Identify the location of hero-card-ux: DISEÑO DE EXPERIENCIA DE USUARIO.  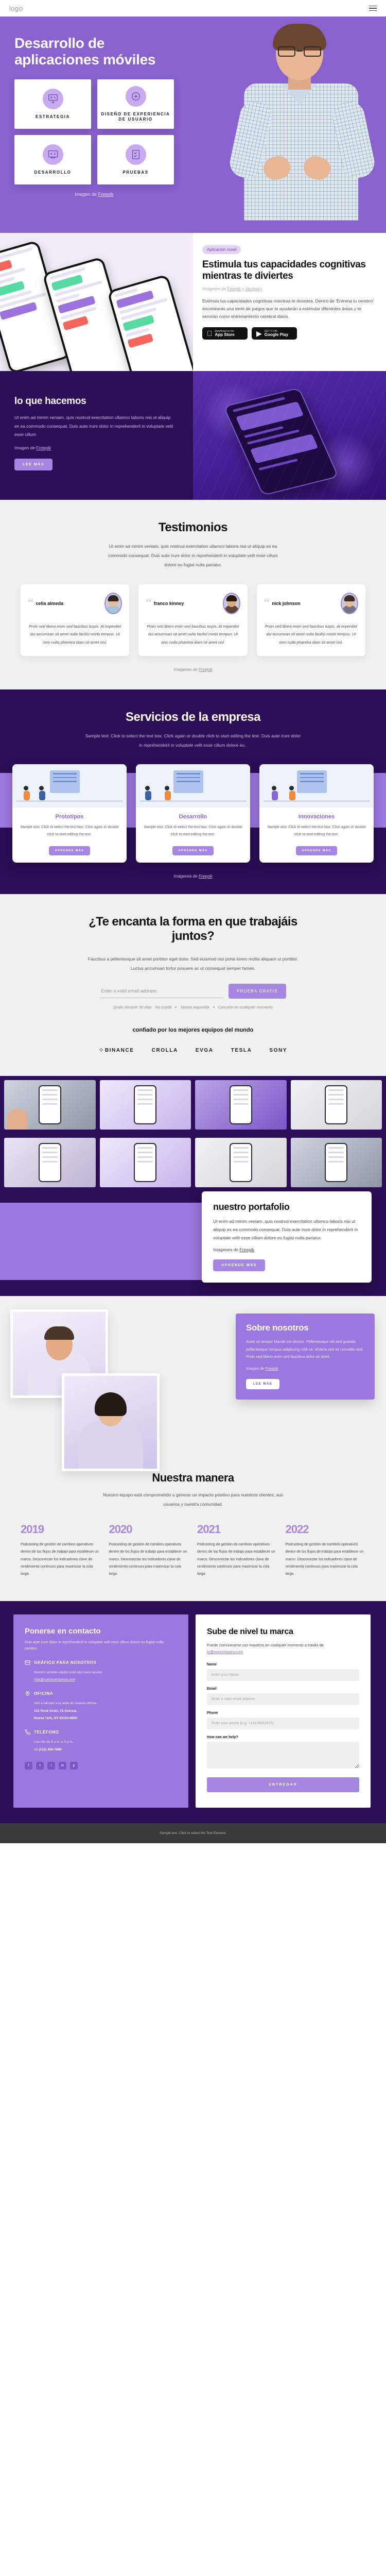
(135, 104).